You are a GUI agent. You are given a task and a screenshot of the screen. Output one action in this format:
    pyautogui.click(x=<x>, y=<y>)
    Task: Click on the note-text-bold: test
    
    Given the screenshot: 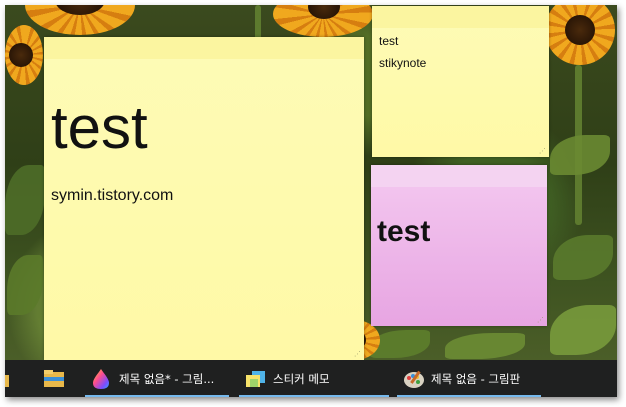 What is the action you would take?
    pyautogui.click(x=403, y=232)
    